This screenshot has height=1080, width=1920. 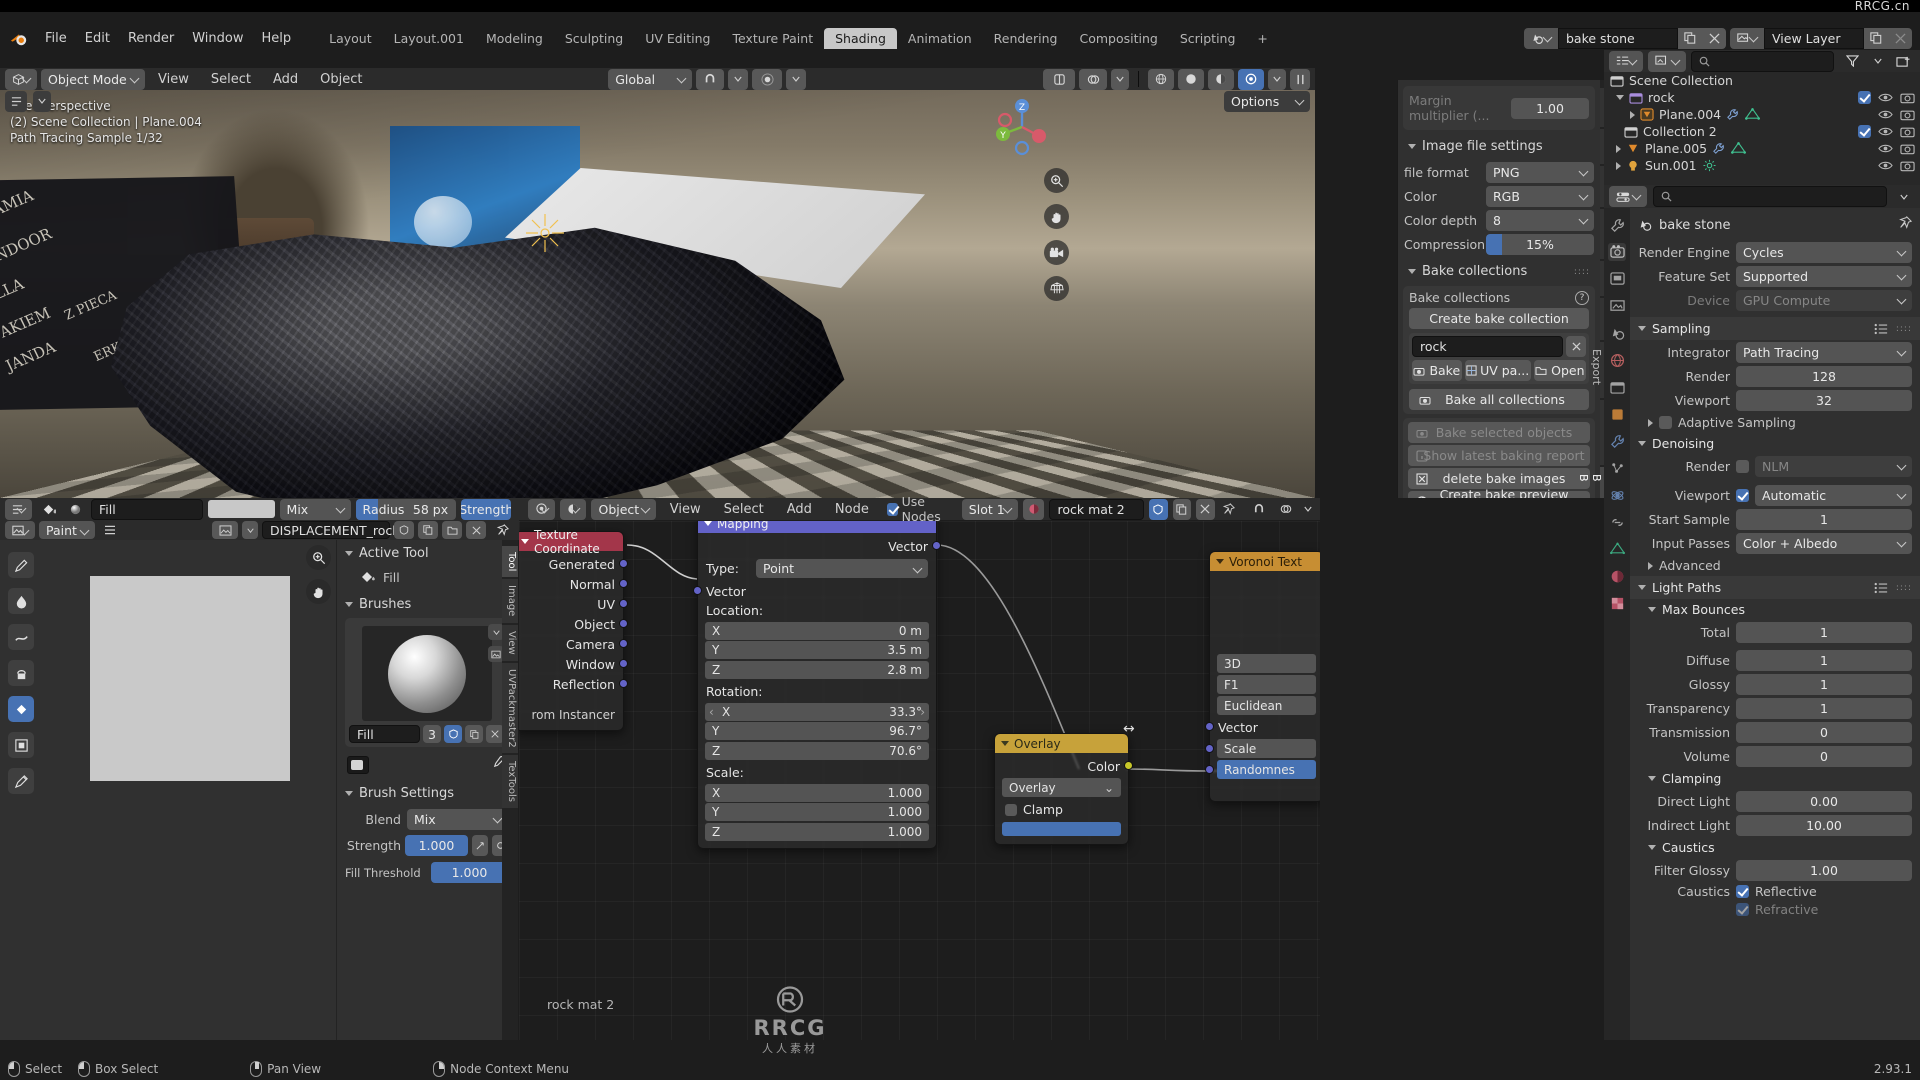 What do you see at coordinates (1266, 663) in the screenshot?
I see `voronoi-dimension-dropdown: 3D` at bounding box center [1266, 663].